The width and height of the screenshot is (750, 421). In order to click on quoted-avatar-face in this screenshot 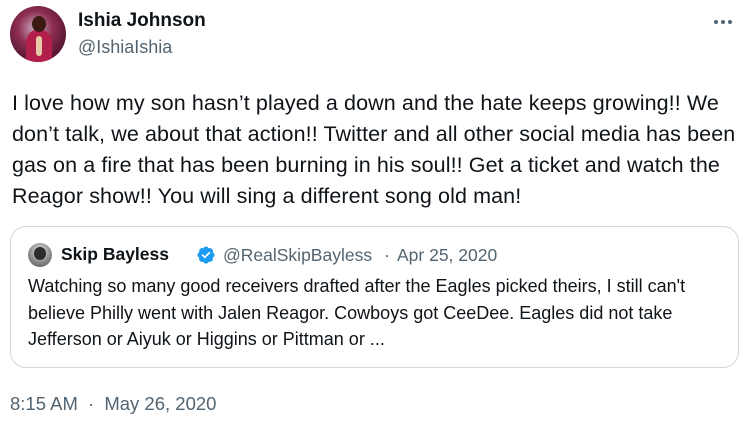, I will do `click(40, 253)`.